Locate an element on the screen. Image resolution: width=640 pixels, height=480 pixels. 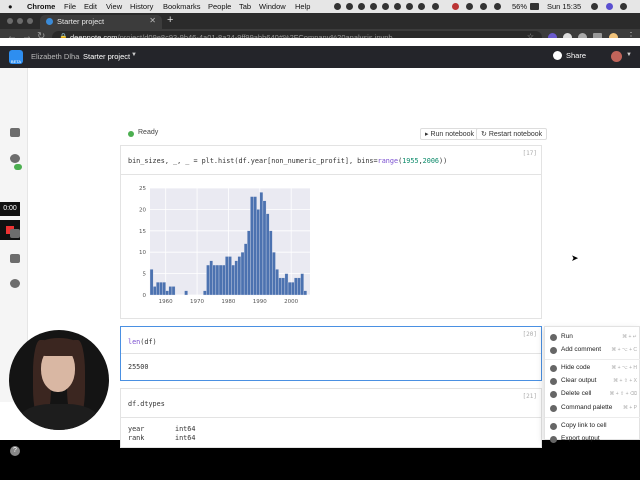
menu-view: View is located at coordinates (114, 6).